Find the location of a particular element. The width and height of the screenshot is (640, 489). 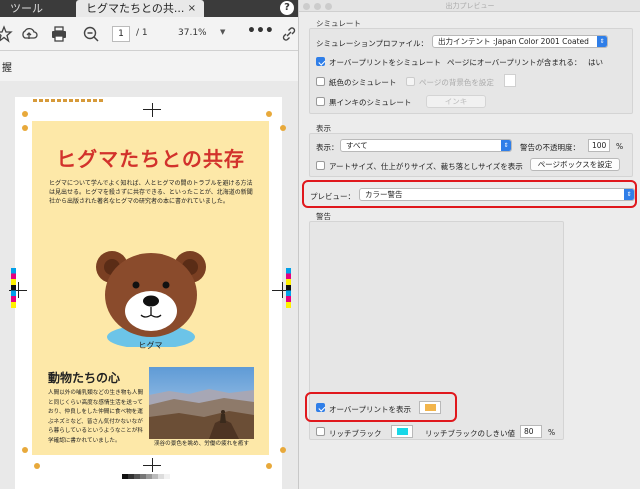

rich-black-label: リッチブラック is located at coordinates (355, 433).